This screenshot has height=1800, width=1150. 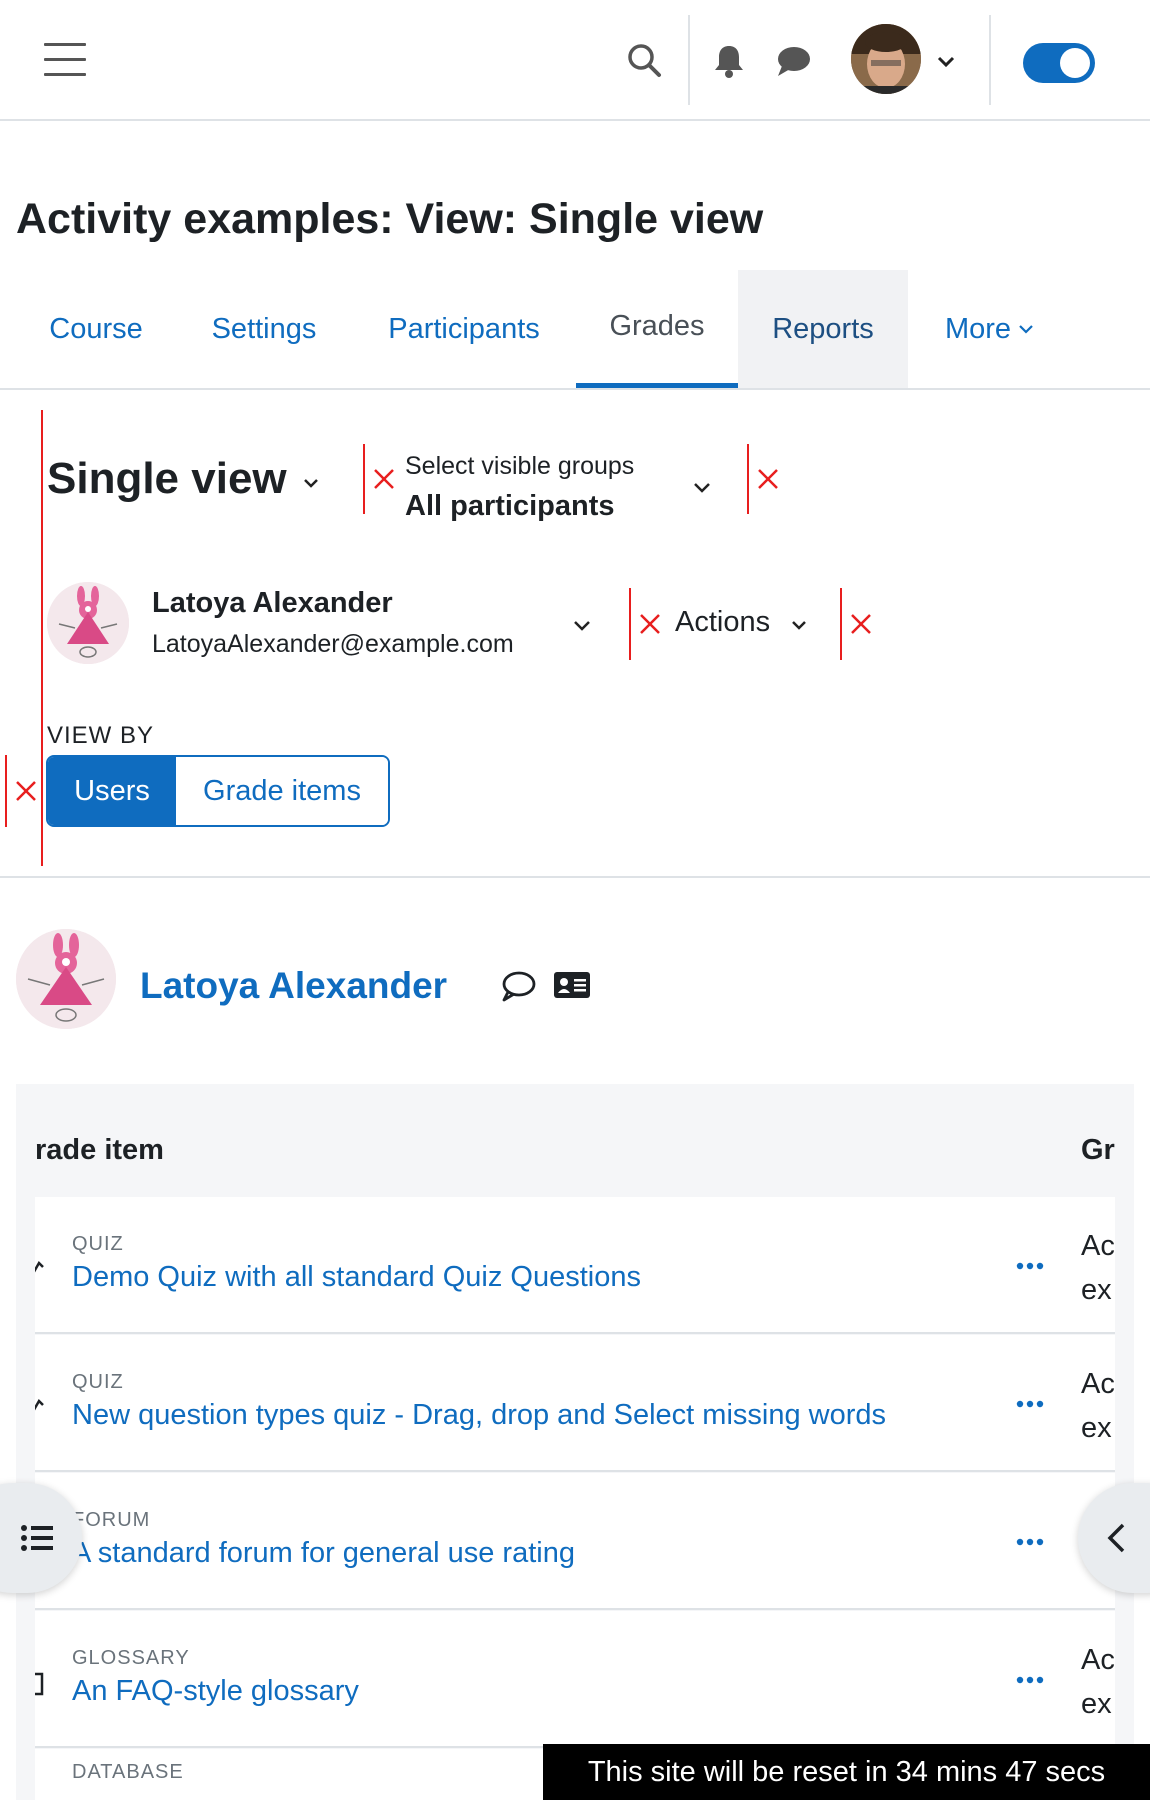 I want to click on hamburger-icon, so click(x=65, y=60).